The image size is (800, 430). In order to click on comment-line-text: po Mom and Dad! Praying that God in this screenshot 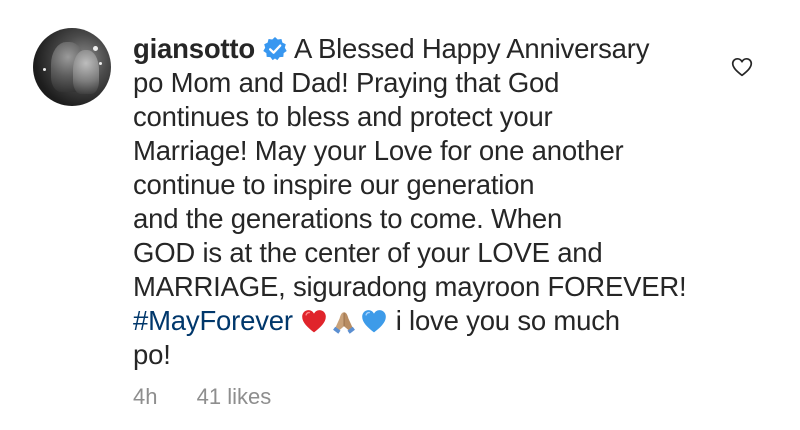, I will do `click(346, 82)`.